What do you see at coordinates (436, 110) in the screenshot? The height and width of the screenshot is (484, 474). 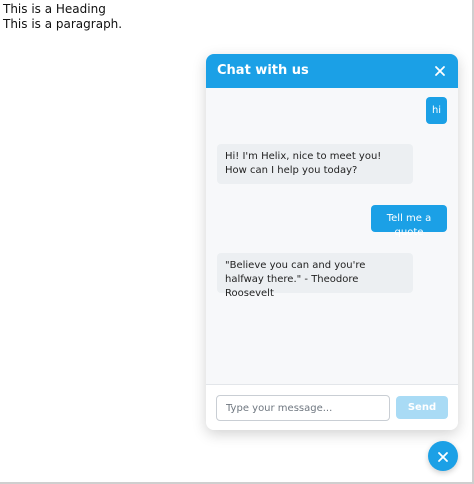 I see `user-message: hi` at bounding box center [436, 110].